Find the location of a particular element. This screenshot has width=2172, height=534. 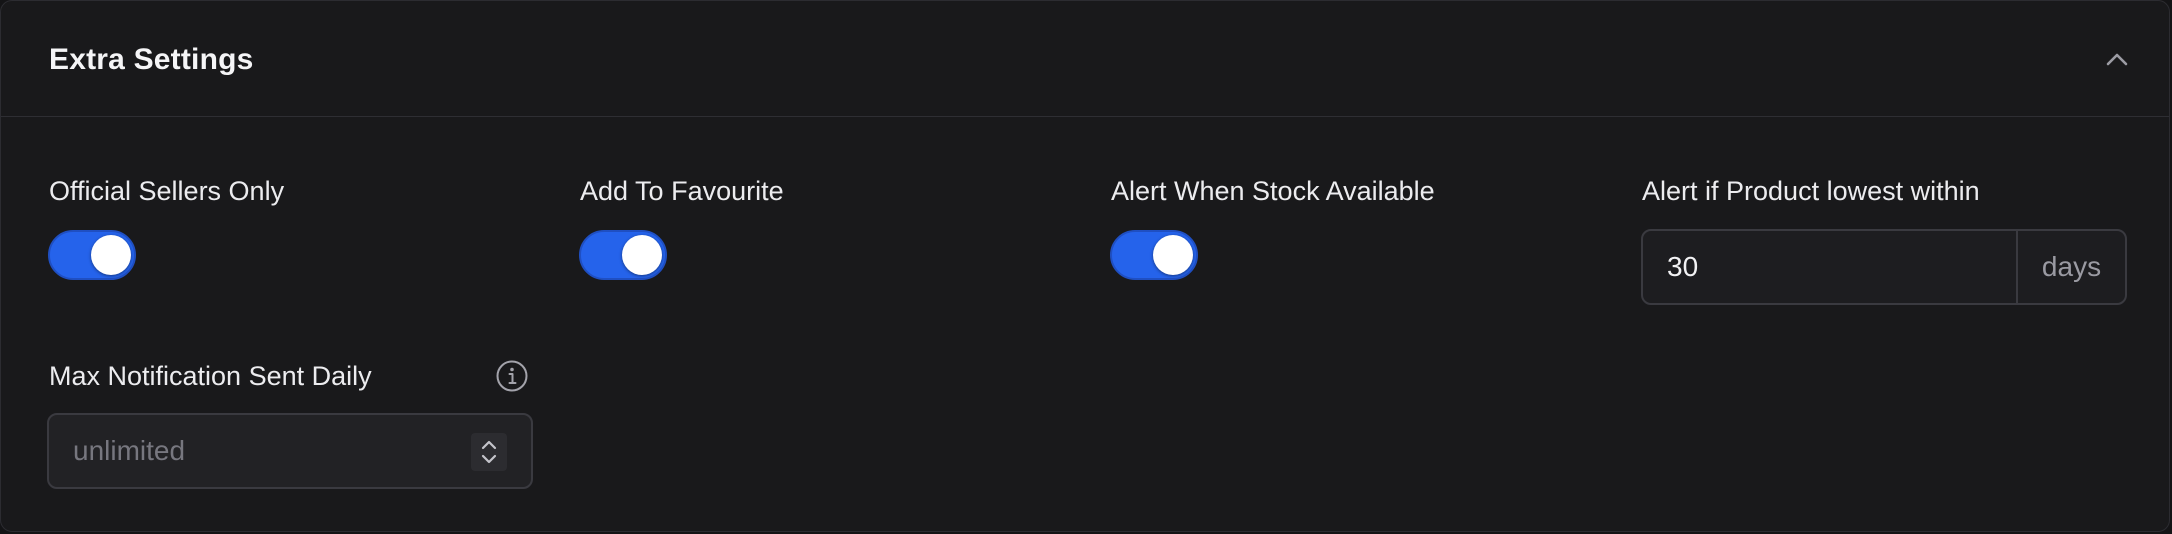

max-notifications-placeholder: unlimited is located at coordinates (129, 450).